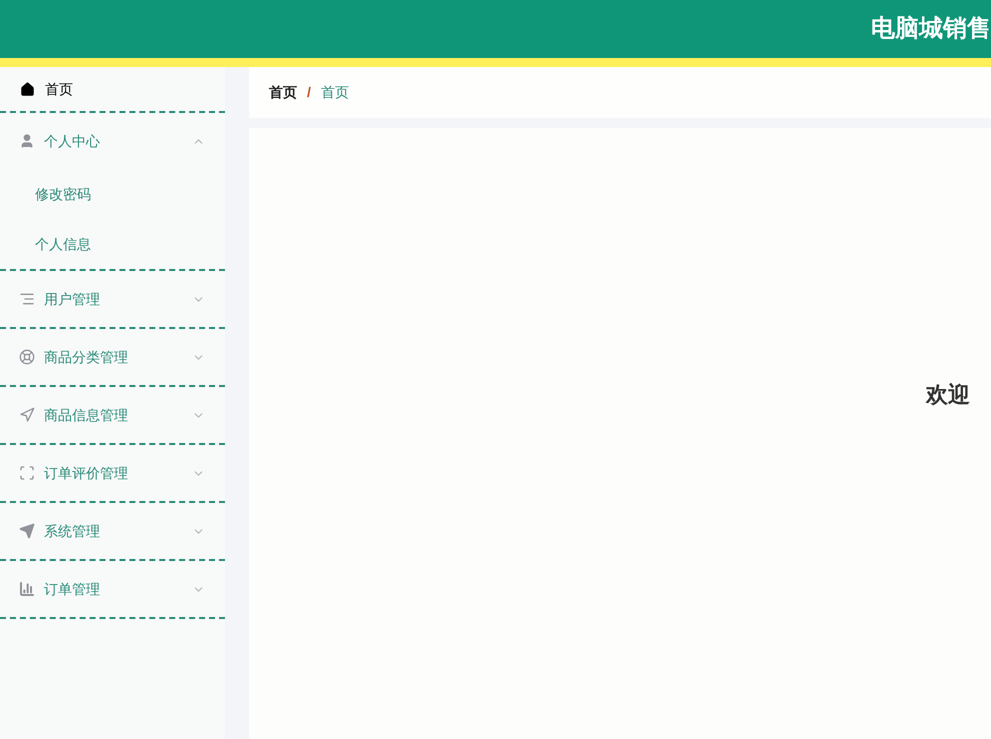  What do you see at coordinates (931, 29) in the screenshot?
I see `app-title: 电脑城销售` at bounding box center [931, 29].